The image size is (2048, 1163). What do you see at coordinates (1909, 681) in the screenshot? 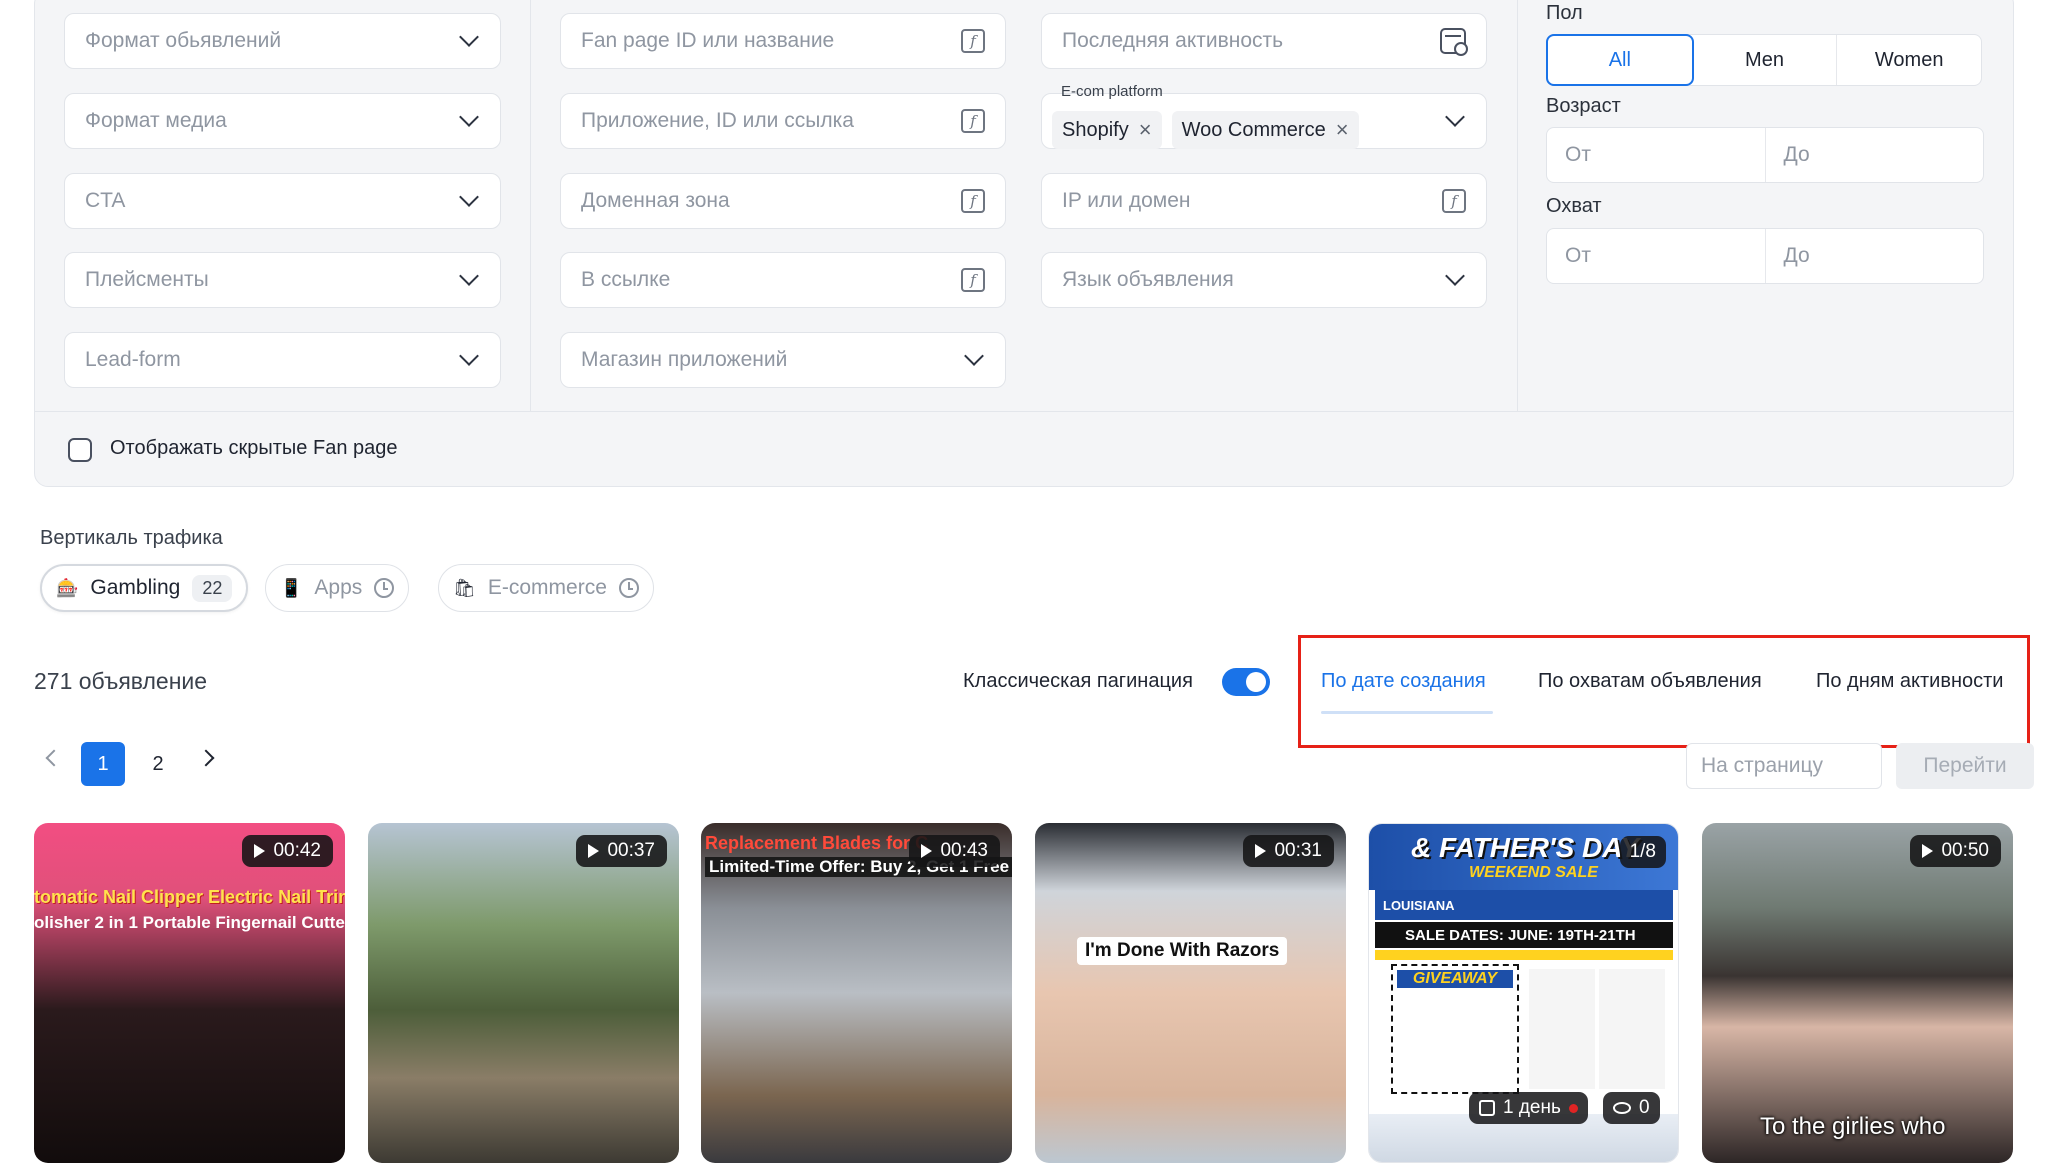
I see `sort-tab-activity-days: По дням активности` at bounding box center [1909, 681].